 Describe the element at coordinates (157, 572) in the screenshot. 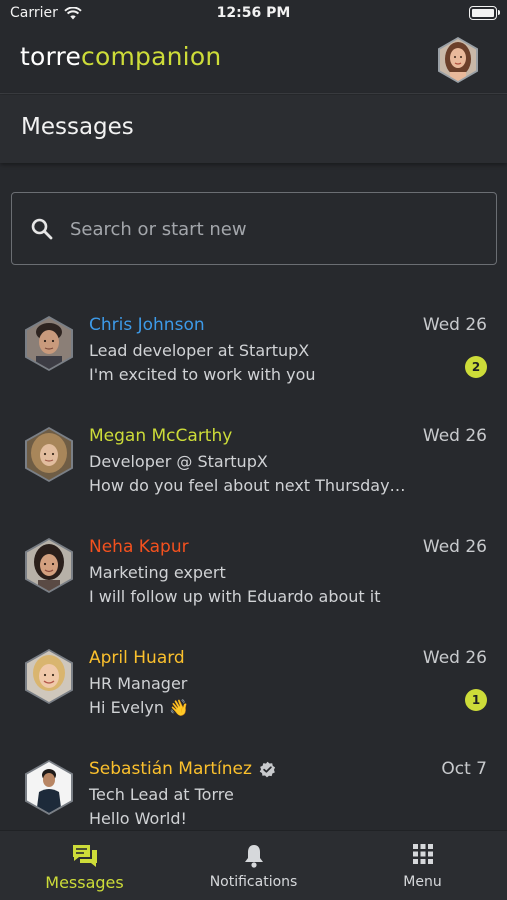

I see `contact-subtitle: Marketing expert` at that location.